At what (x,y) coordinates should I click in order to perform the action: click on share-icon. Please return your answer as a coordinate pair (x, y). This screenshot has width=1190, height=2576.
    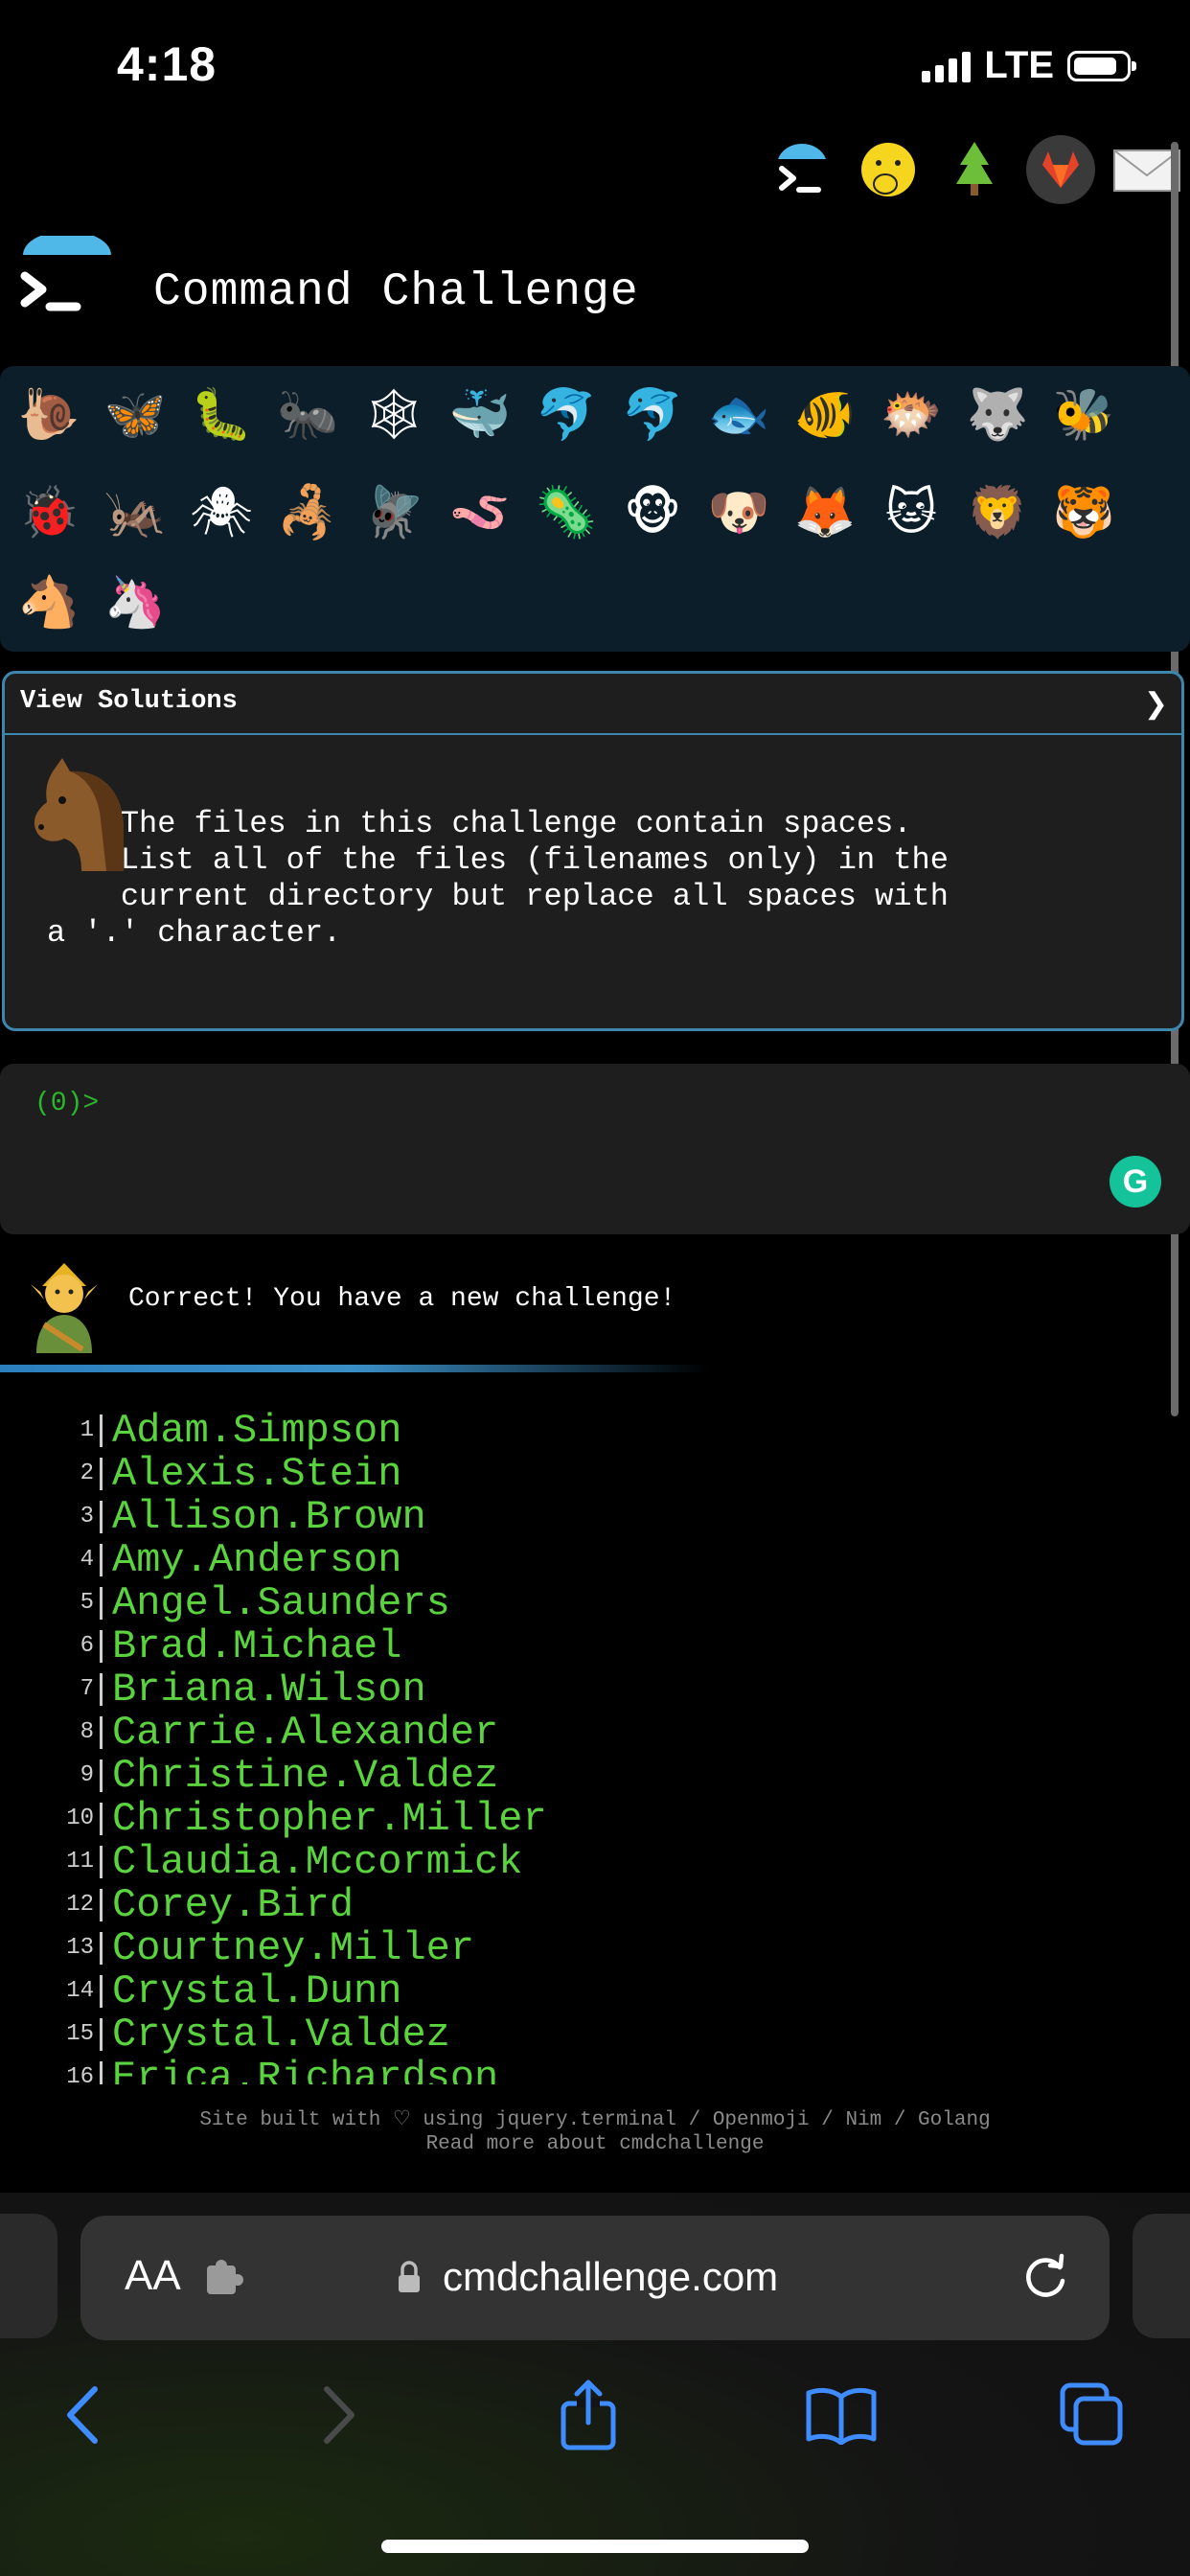
    Looking at the image, I should click on (589, 2415).